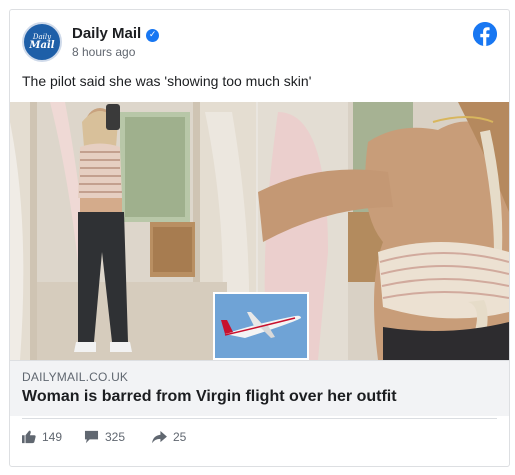 Image resolution: width=515 pixels, height=475 pixels. I want to click on page-avatar: Daily Mail, so click(42, 42).